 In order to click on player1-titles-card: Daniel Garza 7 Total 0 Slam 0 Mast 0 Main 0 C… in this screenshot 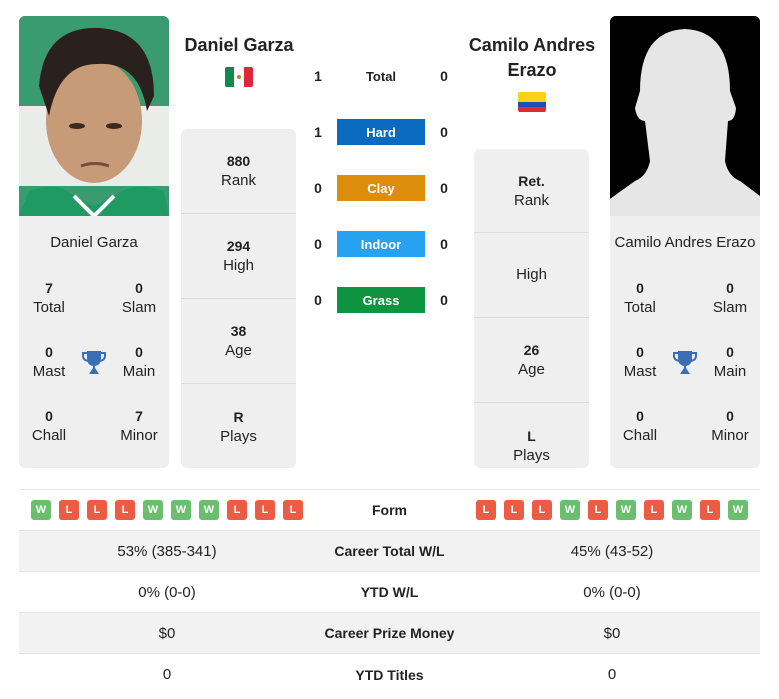, I will do `click(94, 342)`.